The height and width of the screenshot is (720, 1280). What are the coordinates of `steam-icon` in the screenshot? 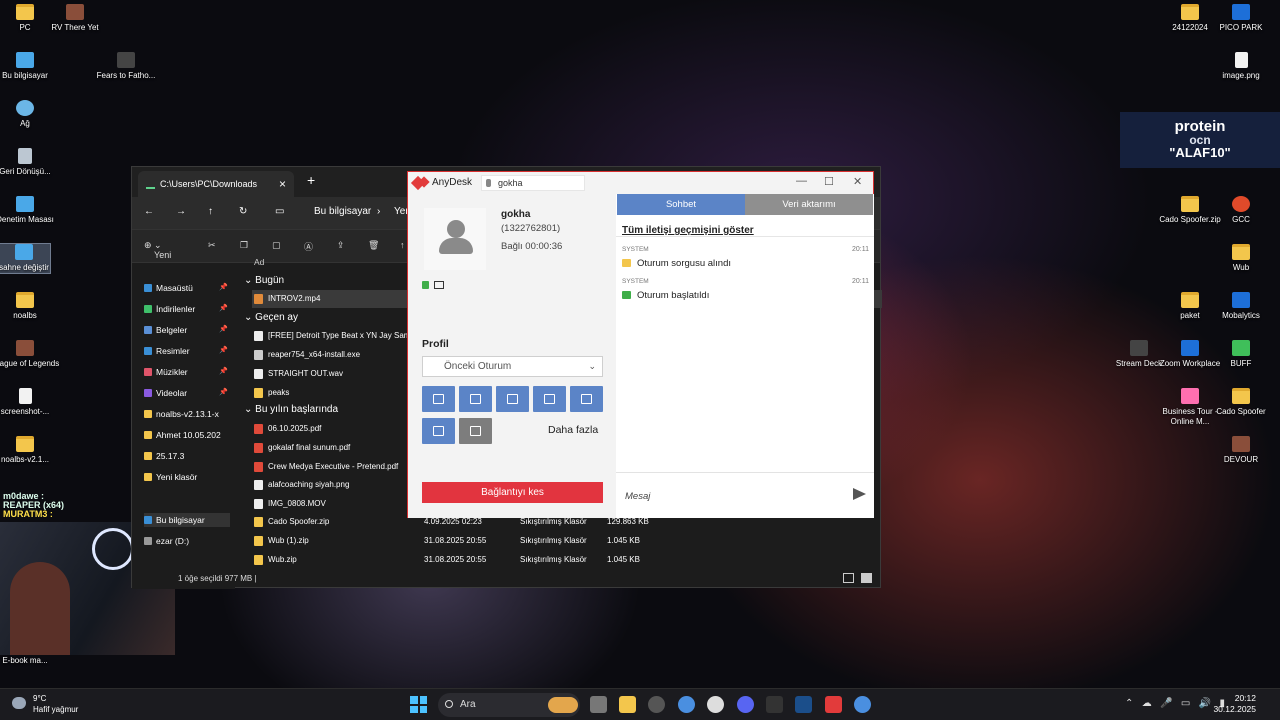 It's located at (803, 704).